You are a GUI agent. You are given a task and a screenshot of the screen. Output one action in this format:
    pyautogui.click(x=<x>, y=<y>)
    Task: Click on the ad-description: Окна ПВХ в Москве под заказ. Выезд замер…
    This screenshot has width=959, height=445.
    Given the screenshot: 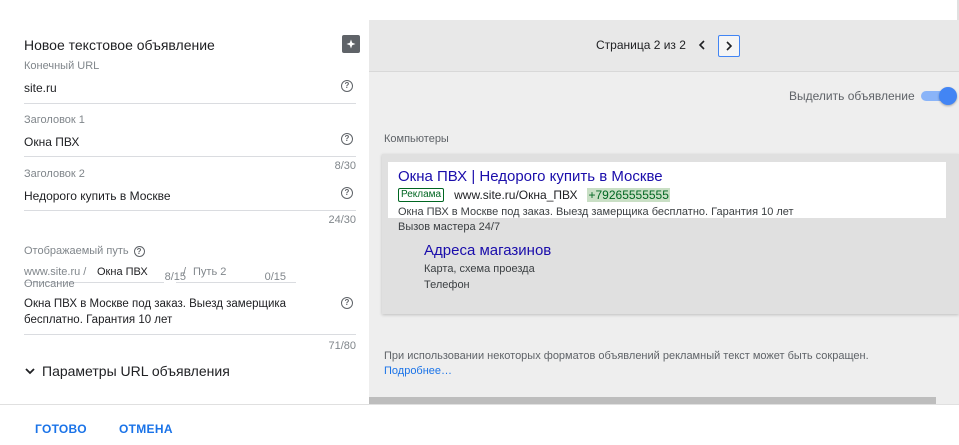 What is the action you would take?
    pyautogui.click(x=596, y=212)
    